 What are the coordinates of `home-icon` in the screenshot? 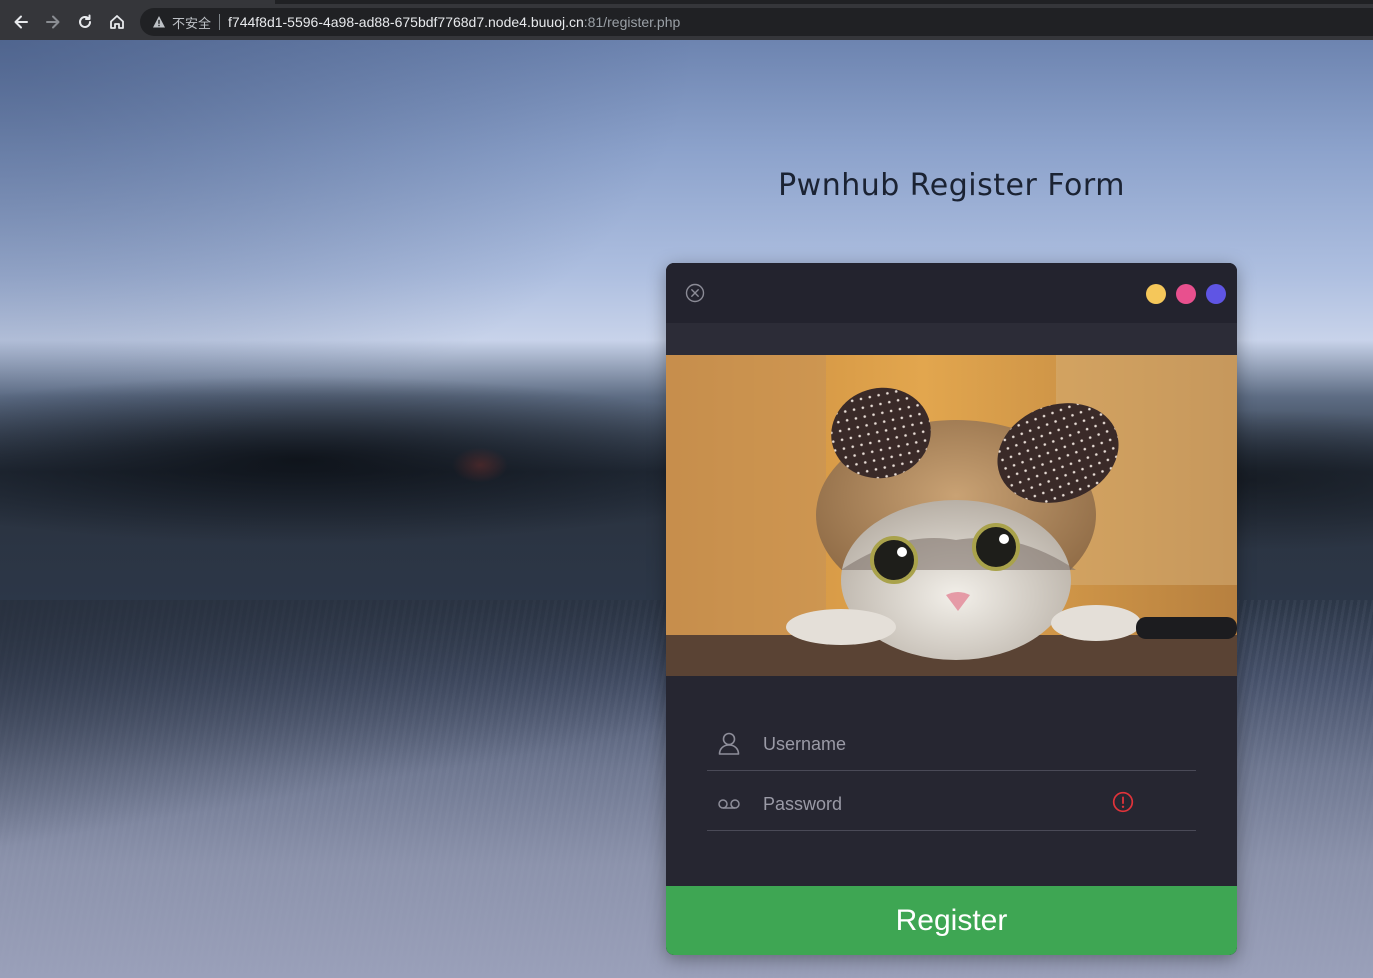 It's located at (117, 22).